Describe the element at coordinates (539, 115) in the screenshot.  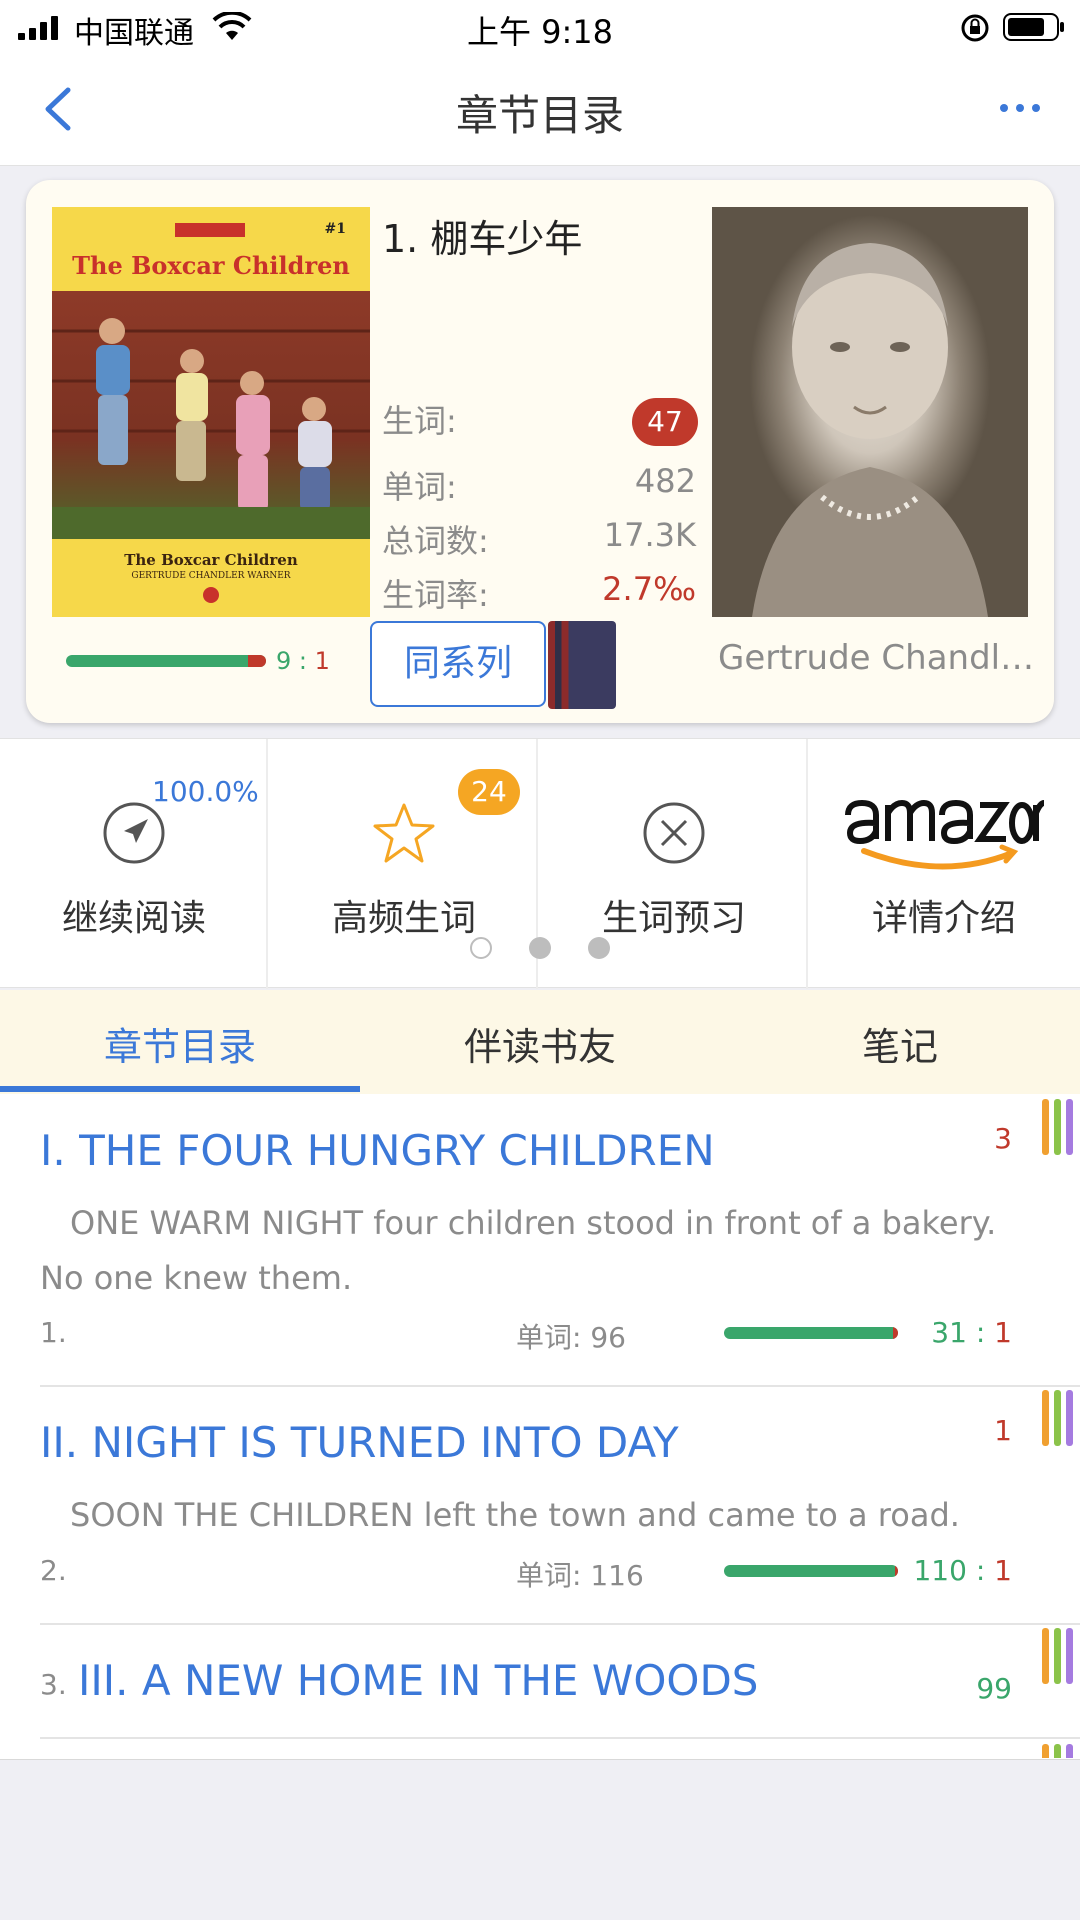
I see `page-title: 章节目录` at that location.